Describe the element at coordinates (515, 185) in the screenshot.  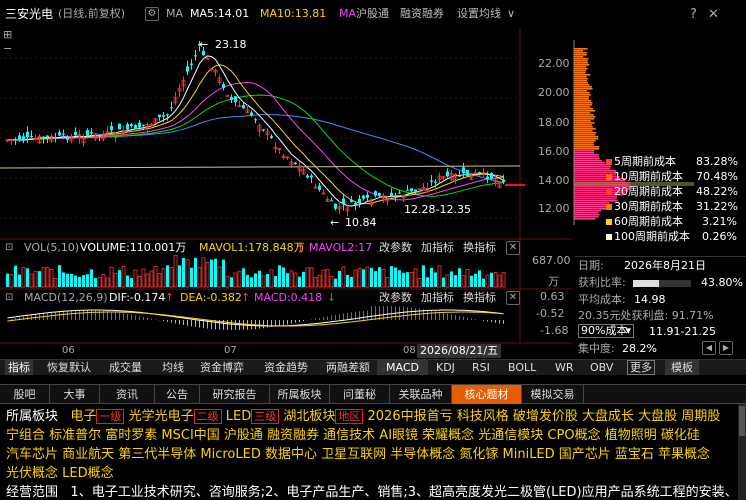
I see `current-price-line` at that location.